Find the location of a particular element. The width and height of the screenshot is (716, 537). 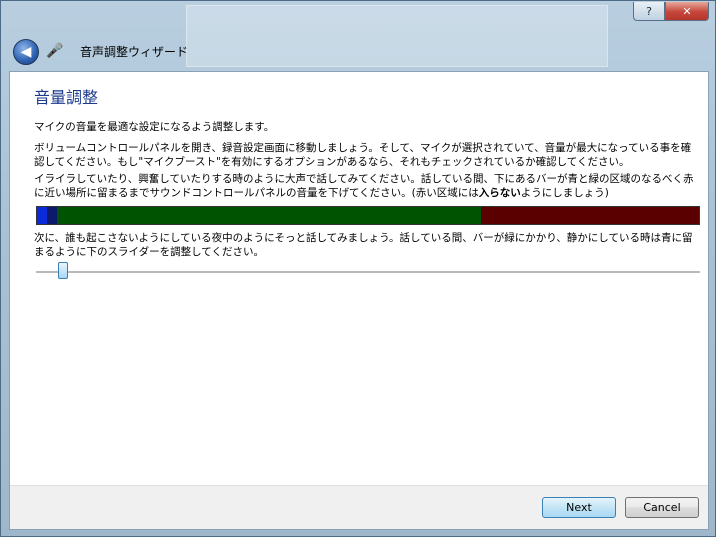

meter-zone-blue is located at coordinates (47, 215).